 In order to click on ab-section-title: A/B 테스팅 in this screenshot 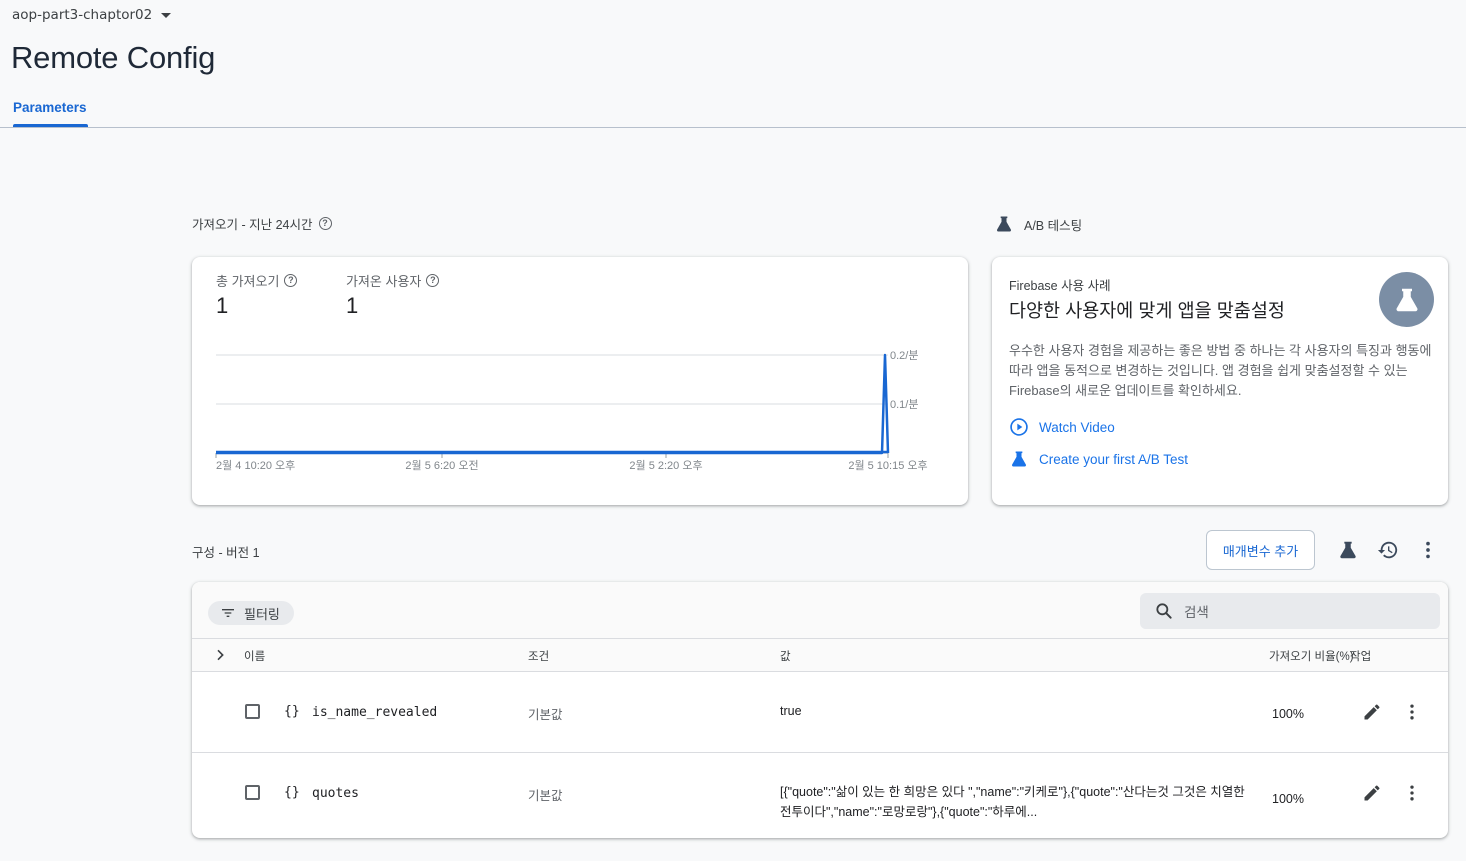, I will do `click(1053, 225)`.